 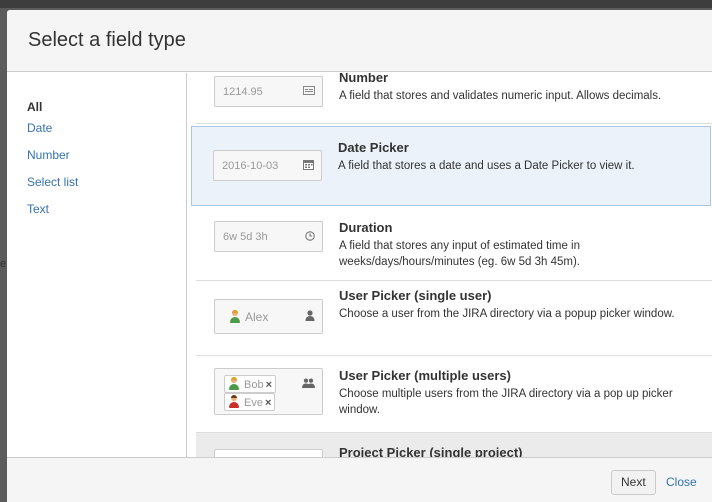 What do you see at coordinates (48, 155) in the screenshot?
I see `sidebar-item-number: Number` at bounding box center [48, 155].